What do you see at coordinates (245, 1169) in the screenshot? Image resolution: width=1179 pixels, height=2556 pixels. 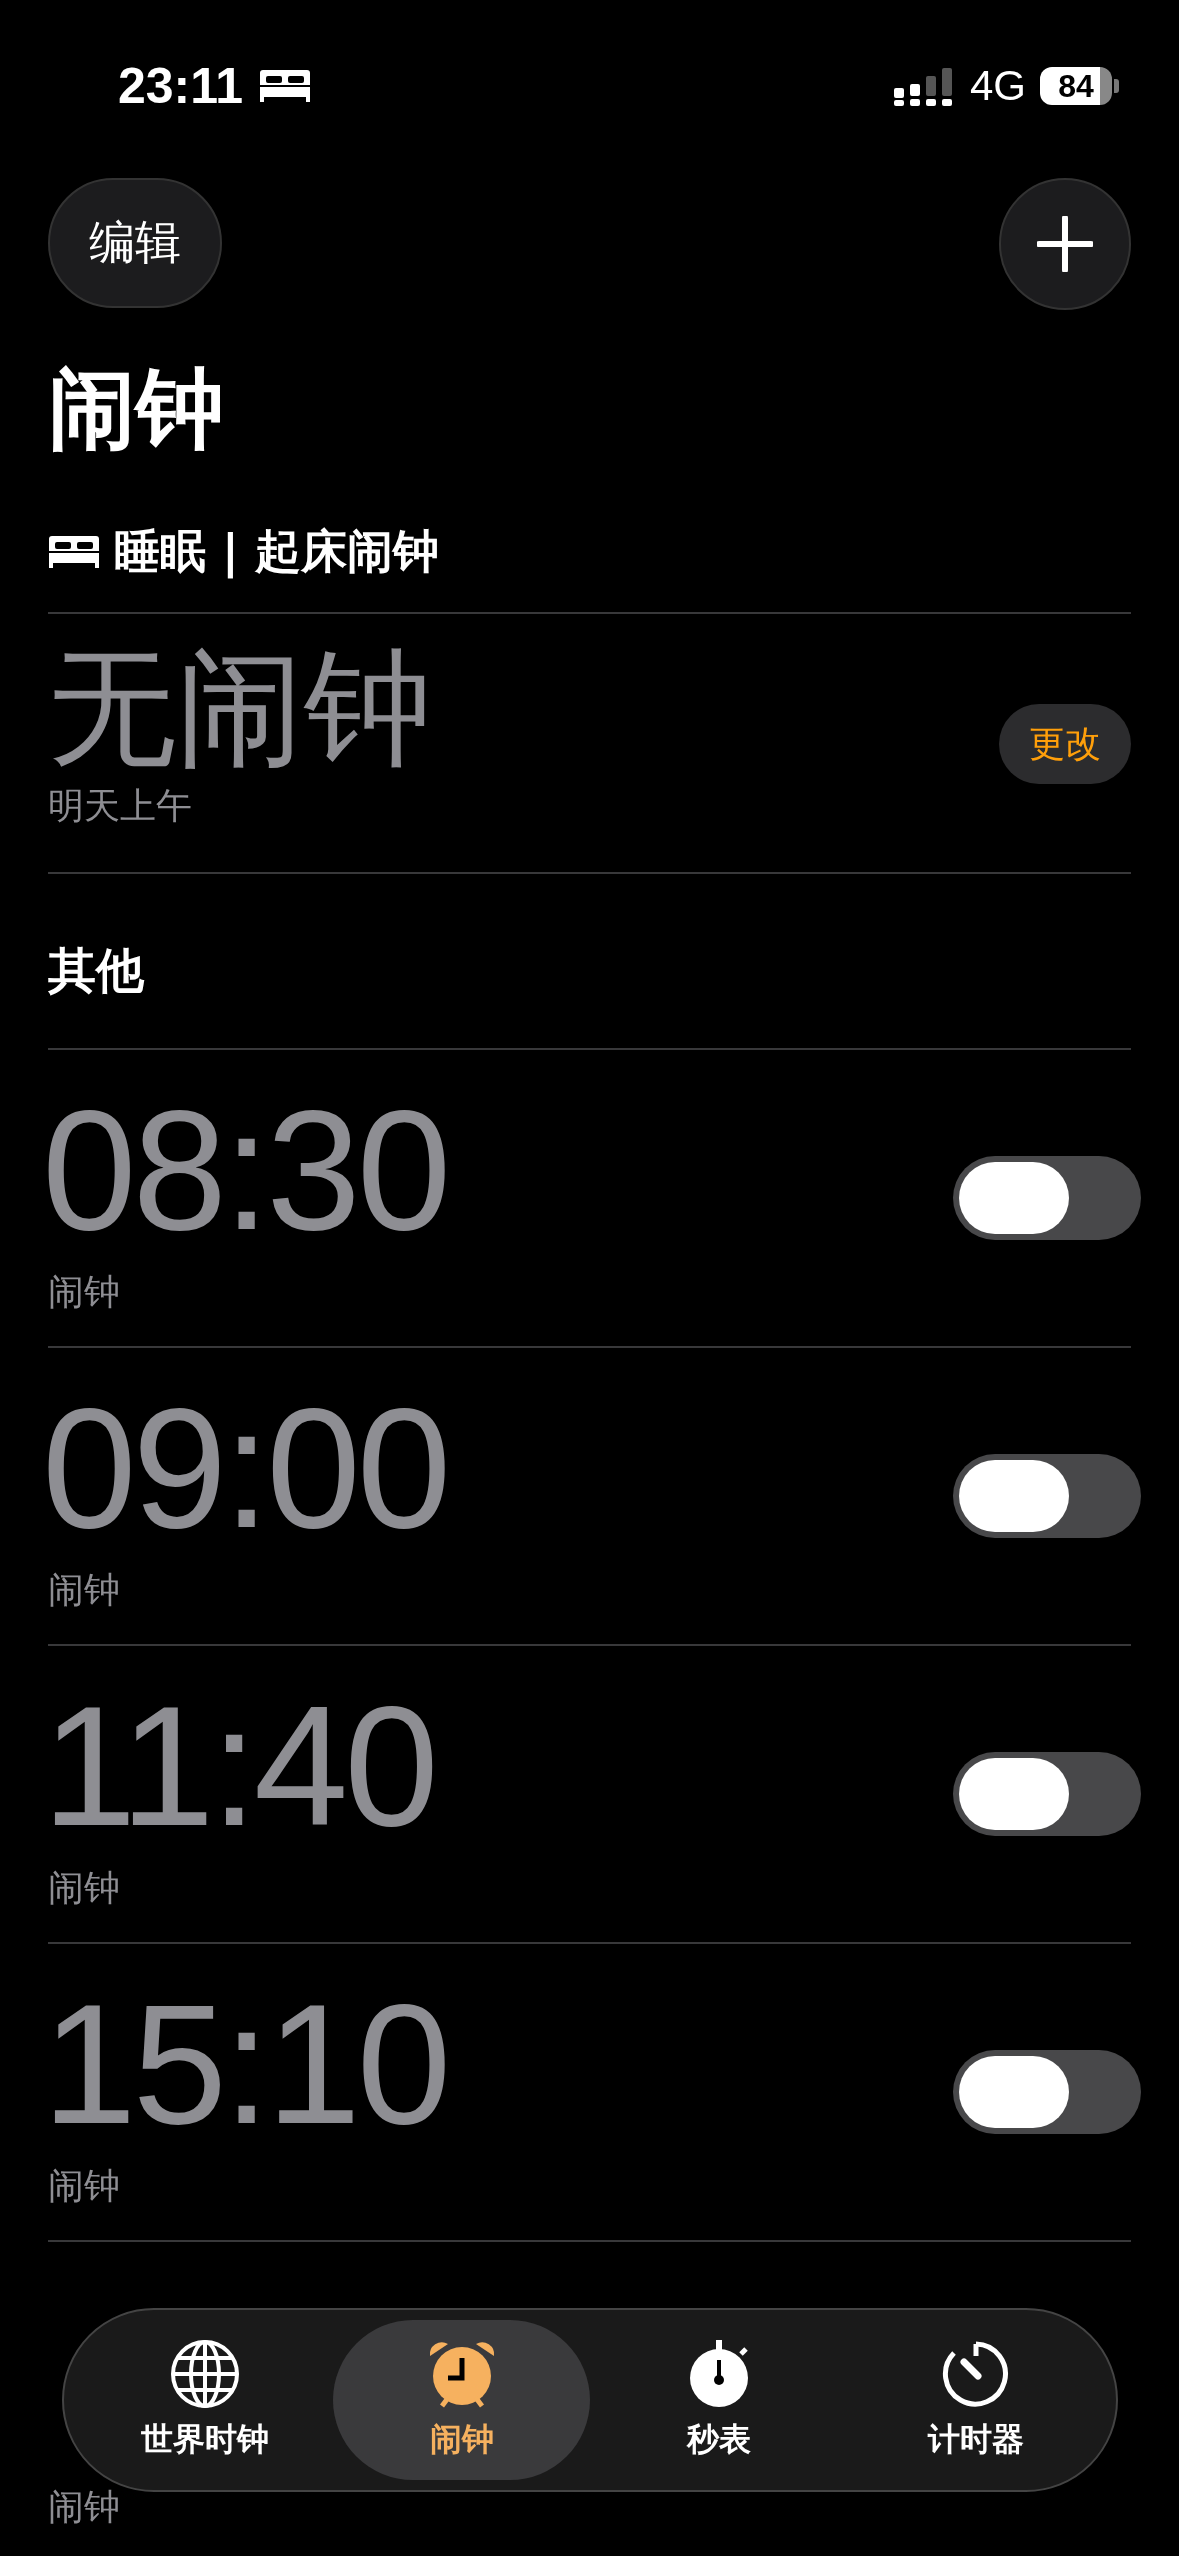 I see `alarm-time: 08:30` at bounding box center [245, 1169].